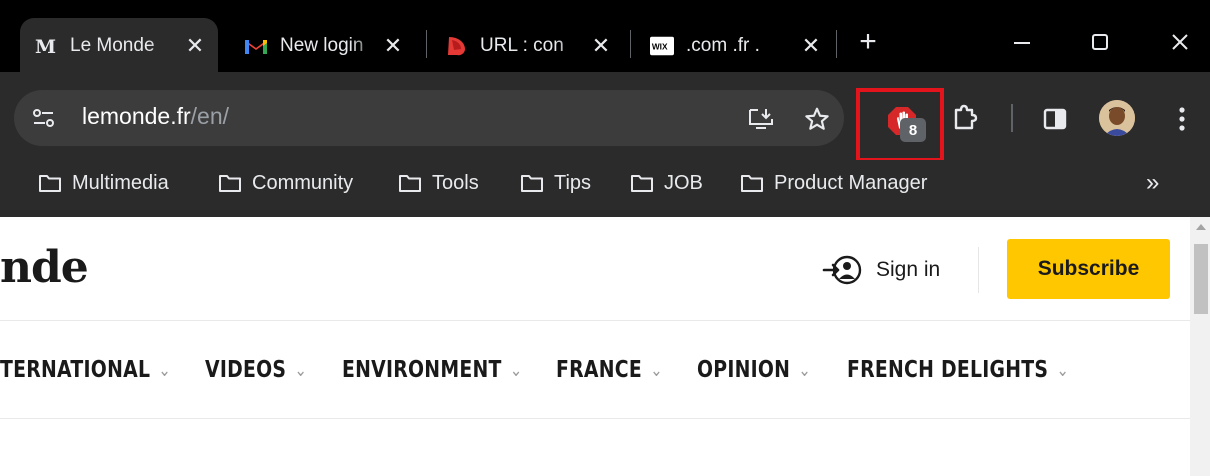 The height and width of the screenshot is (476, 1210). What do you see at coordinates (456, 46) in the screenshot?
I see `red-shape-icon` at bounding box center [456, 46].